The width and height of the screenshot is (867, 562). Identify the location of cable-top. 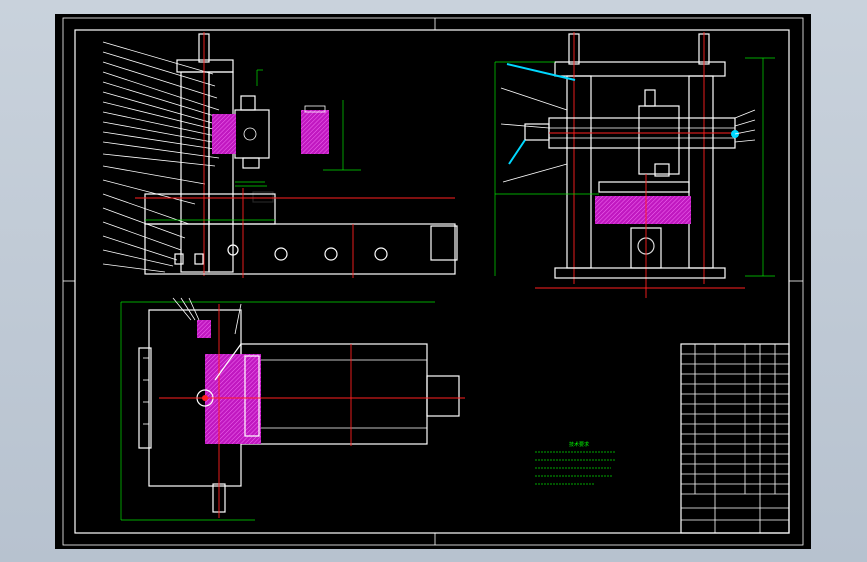
(541, 72).